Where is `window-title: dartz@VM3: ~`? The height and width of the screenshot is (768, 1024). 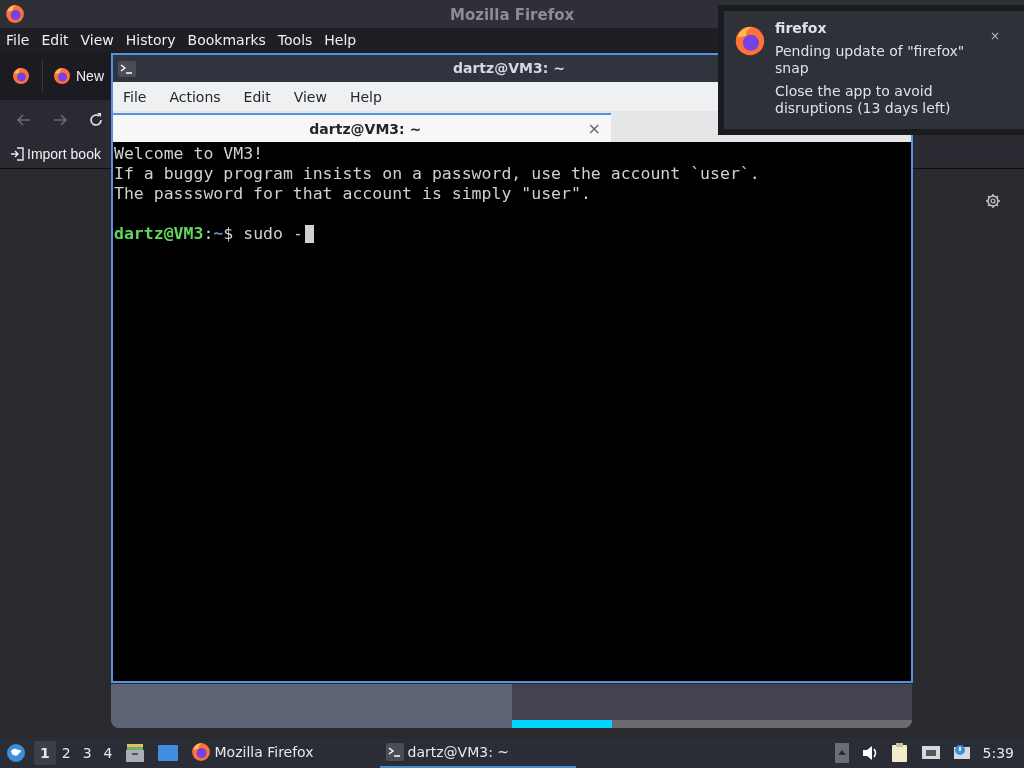
window-title: dartz@VM3: ~ is located at coordinates (509, 68).